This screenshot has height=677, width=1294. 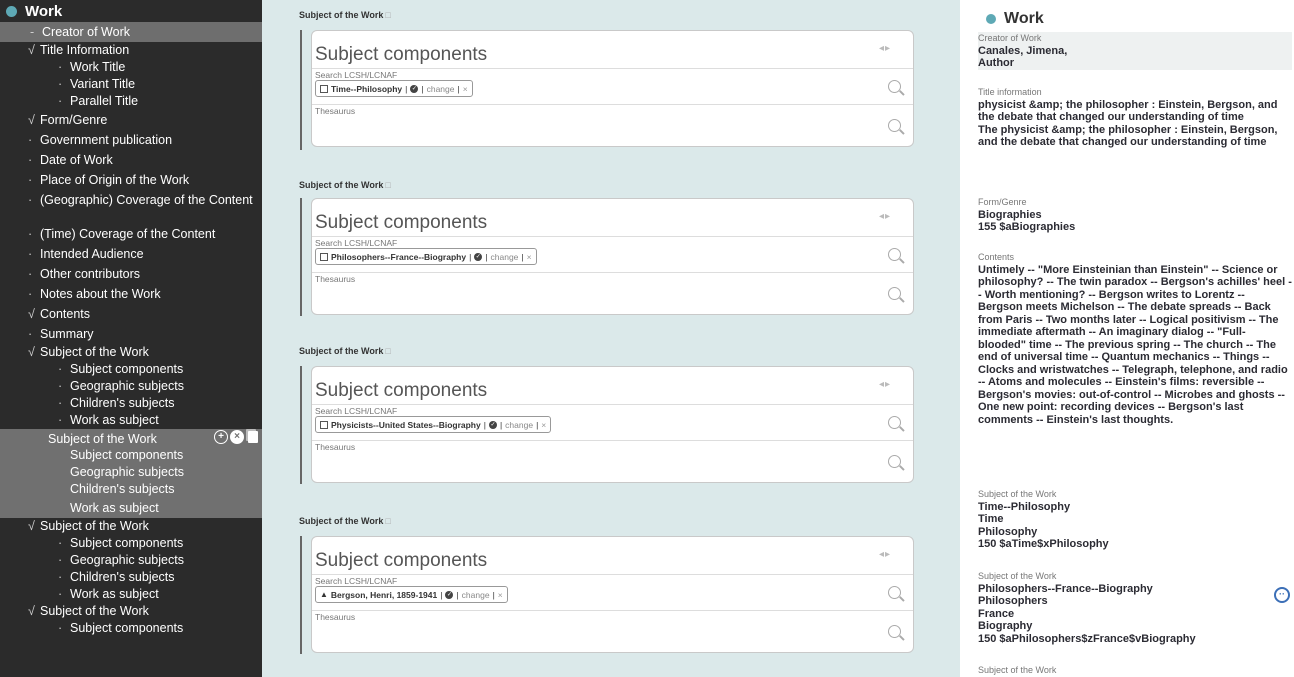 I want to click on preview-field-label: Subject of the Work, so click(x=1017, y=576).